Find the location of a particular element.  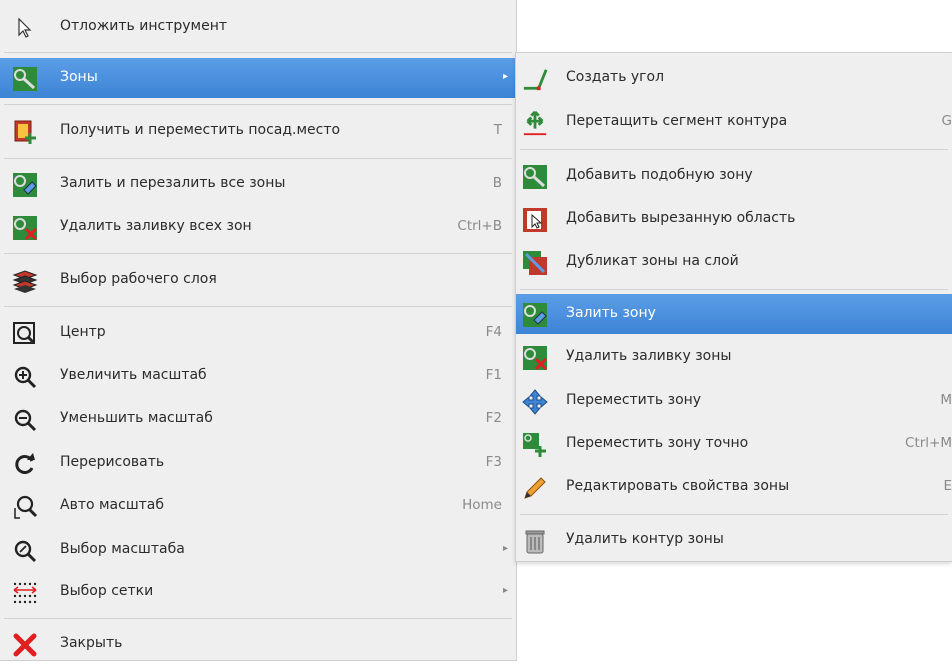

menu-item-label: Авто масштаб is located at coordinates (112, 505).